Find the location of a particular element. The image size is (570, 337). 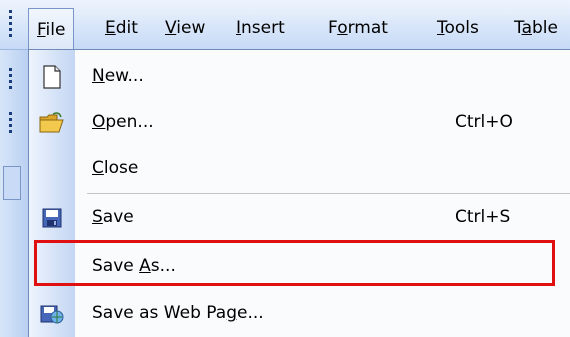

shortcut-label: Ctrl+S is located at coordinates (483, 217).